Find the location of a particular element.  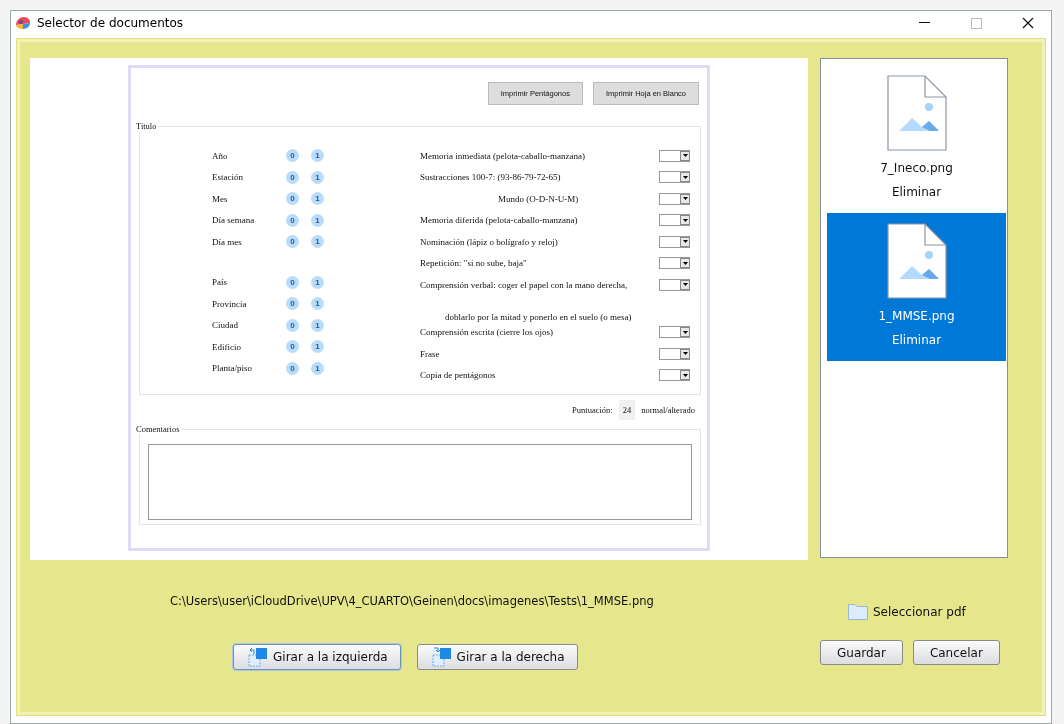

save-button: Guardar is located at coordinates (861, 652).